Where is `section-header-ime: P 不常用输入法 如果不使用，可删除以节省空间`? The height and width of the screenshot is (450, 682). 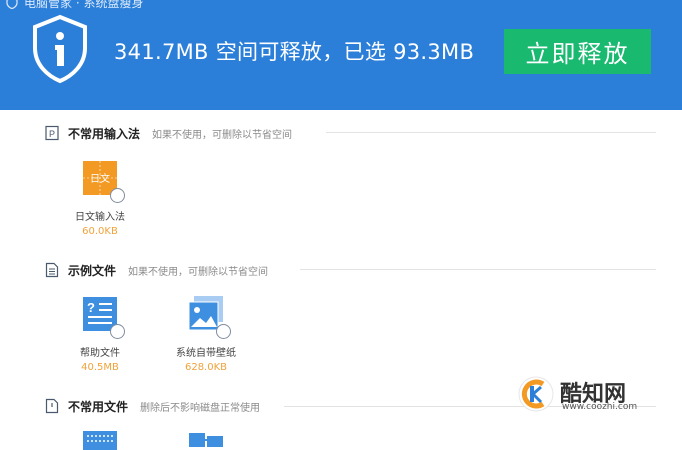
section-header-ime: P 不常用输入法 如果不使用，可删除以节省空间 is located at coordinates (168, 133).